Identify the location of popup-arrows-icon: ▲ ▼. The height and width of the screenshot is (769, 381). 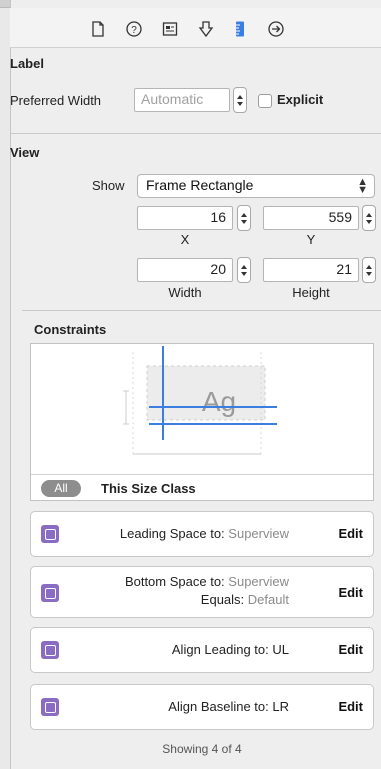
(362, 186).